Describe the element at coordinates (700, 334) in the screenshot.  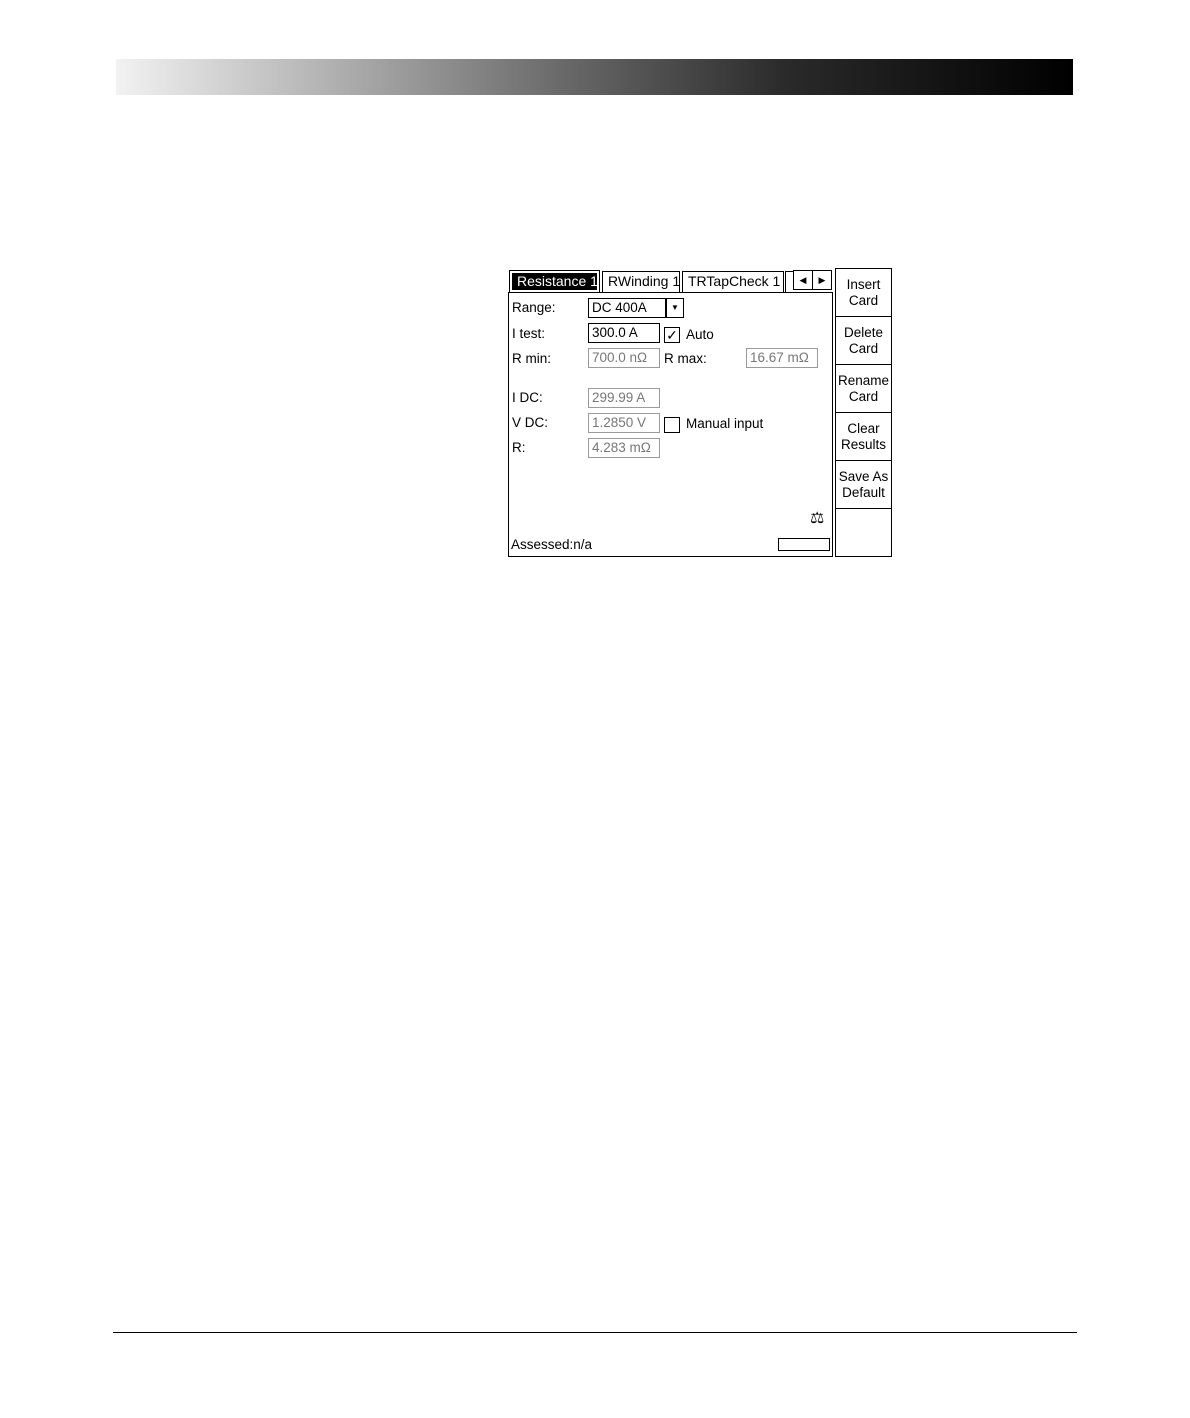
I see `auto-label: Auto` at that location.